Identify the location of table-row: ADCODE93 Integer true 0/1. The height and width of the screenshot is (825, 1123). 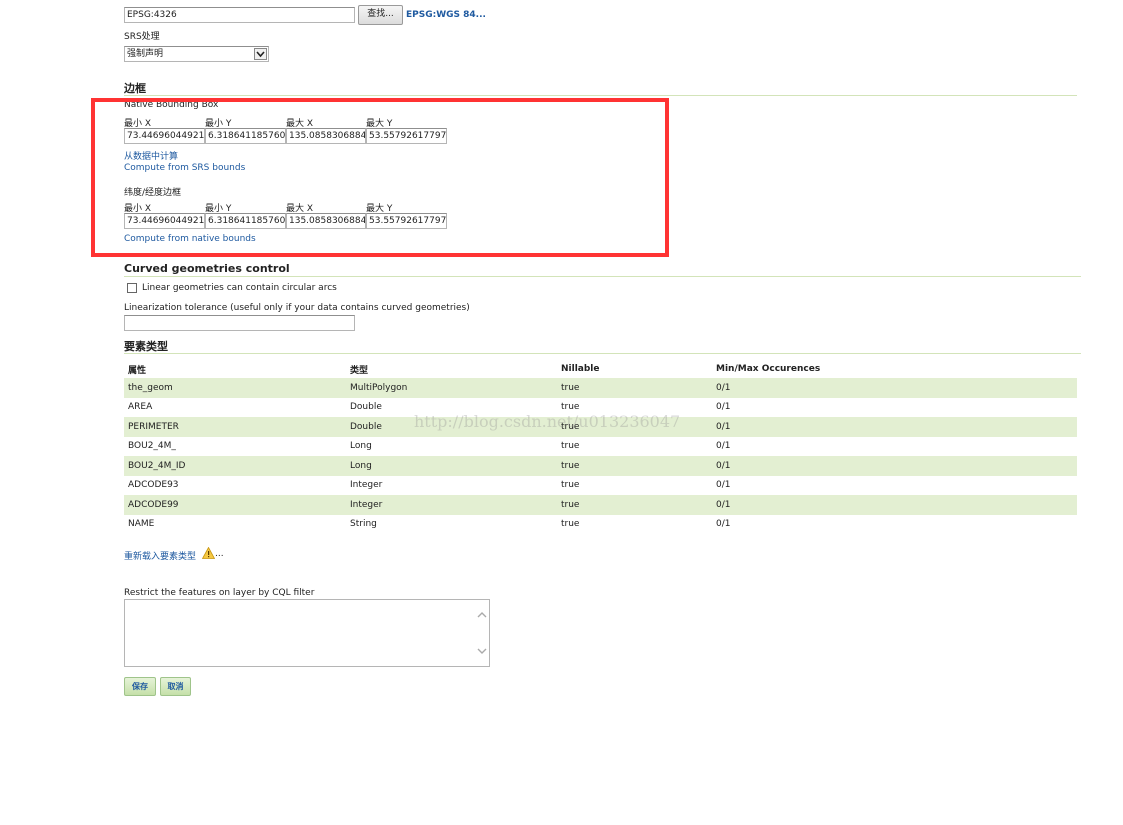
(600, 486).